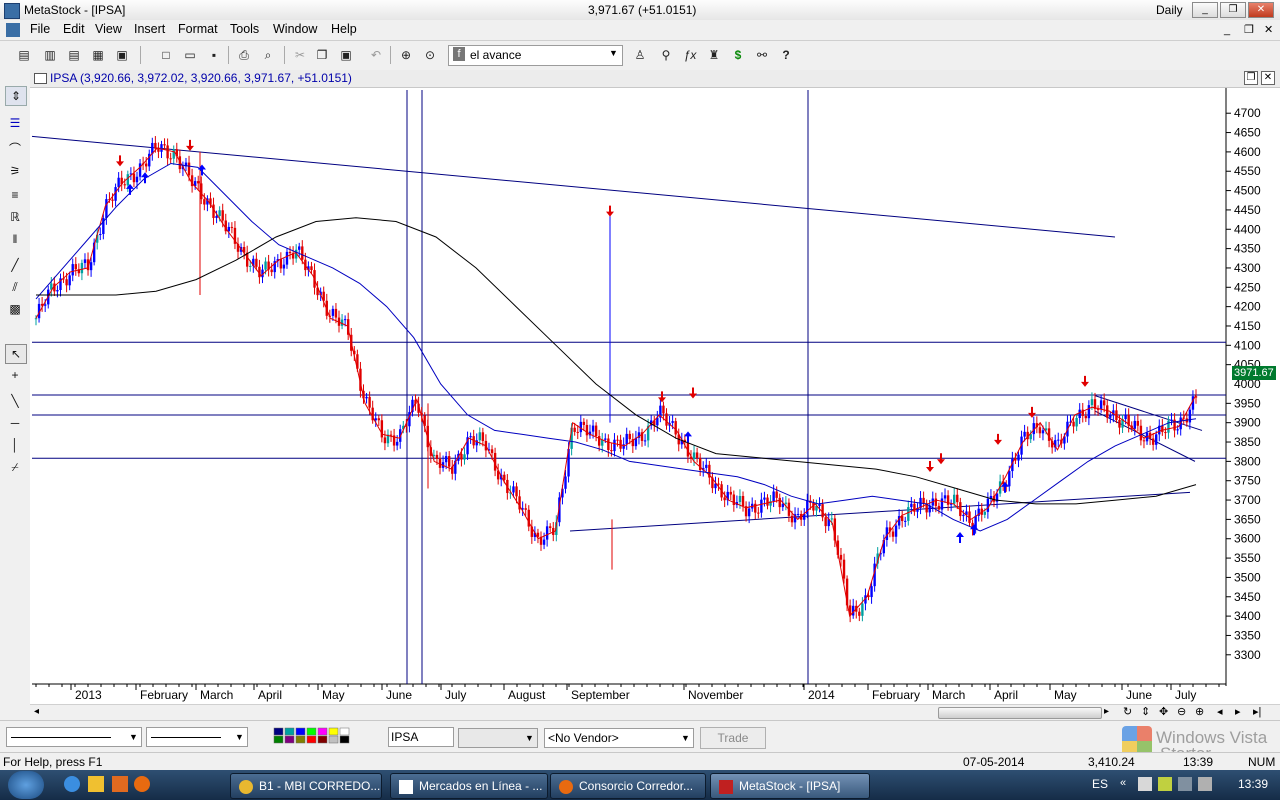 The image size is (1280, 800). I want to click on zoom-in-icon: ⊕, so click(1199, 711).